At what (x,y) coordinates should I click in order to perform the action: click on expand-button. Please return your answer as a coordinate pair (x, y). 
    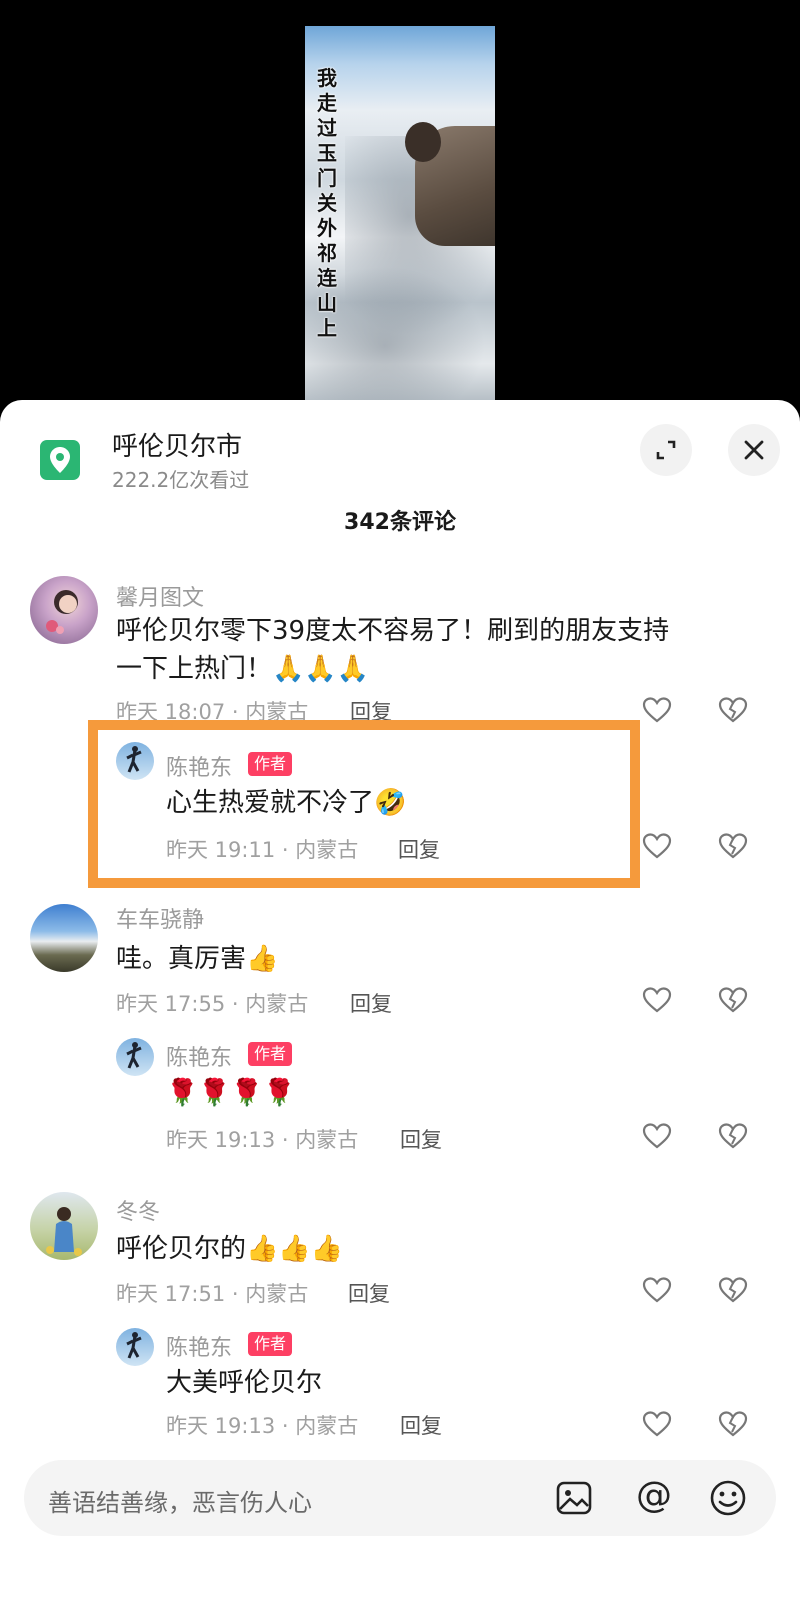
    Looking at the image, I should click on (666, 450).